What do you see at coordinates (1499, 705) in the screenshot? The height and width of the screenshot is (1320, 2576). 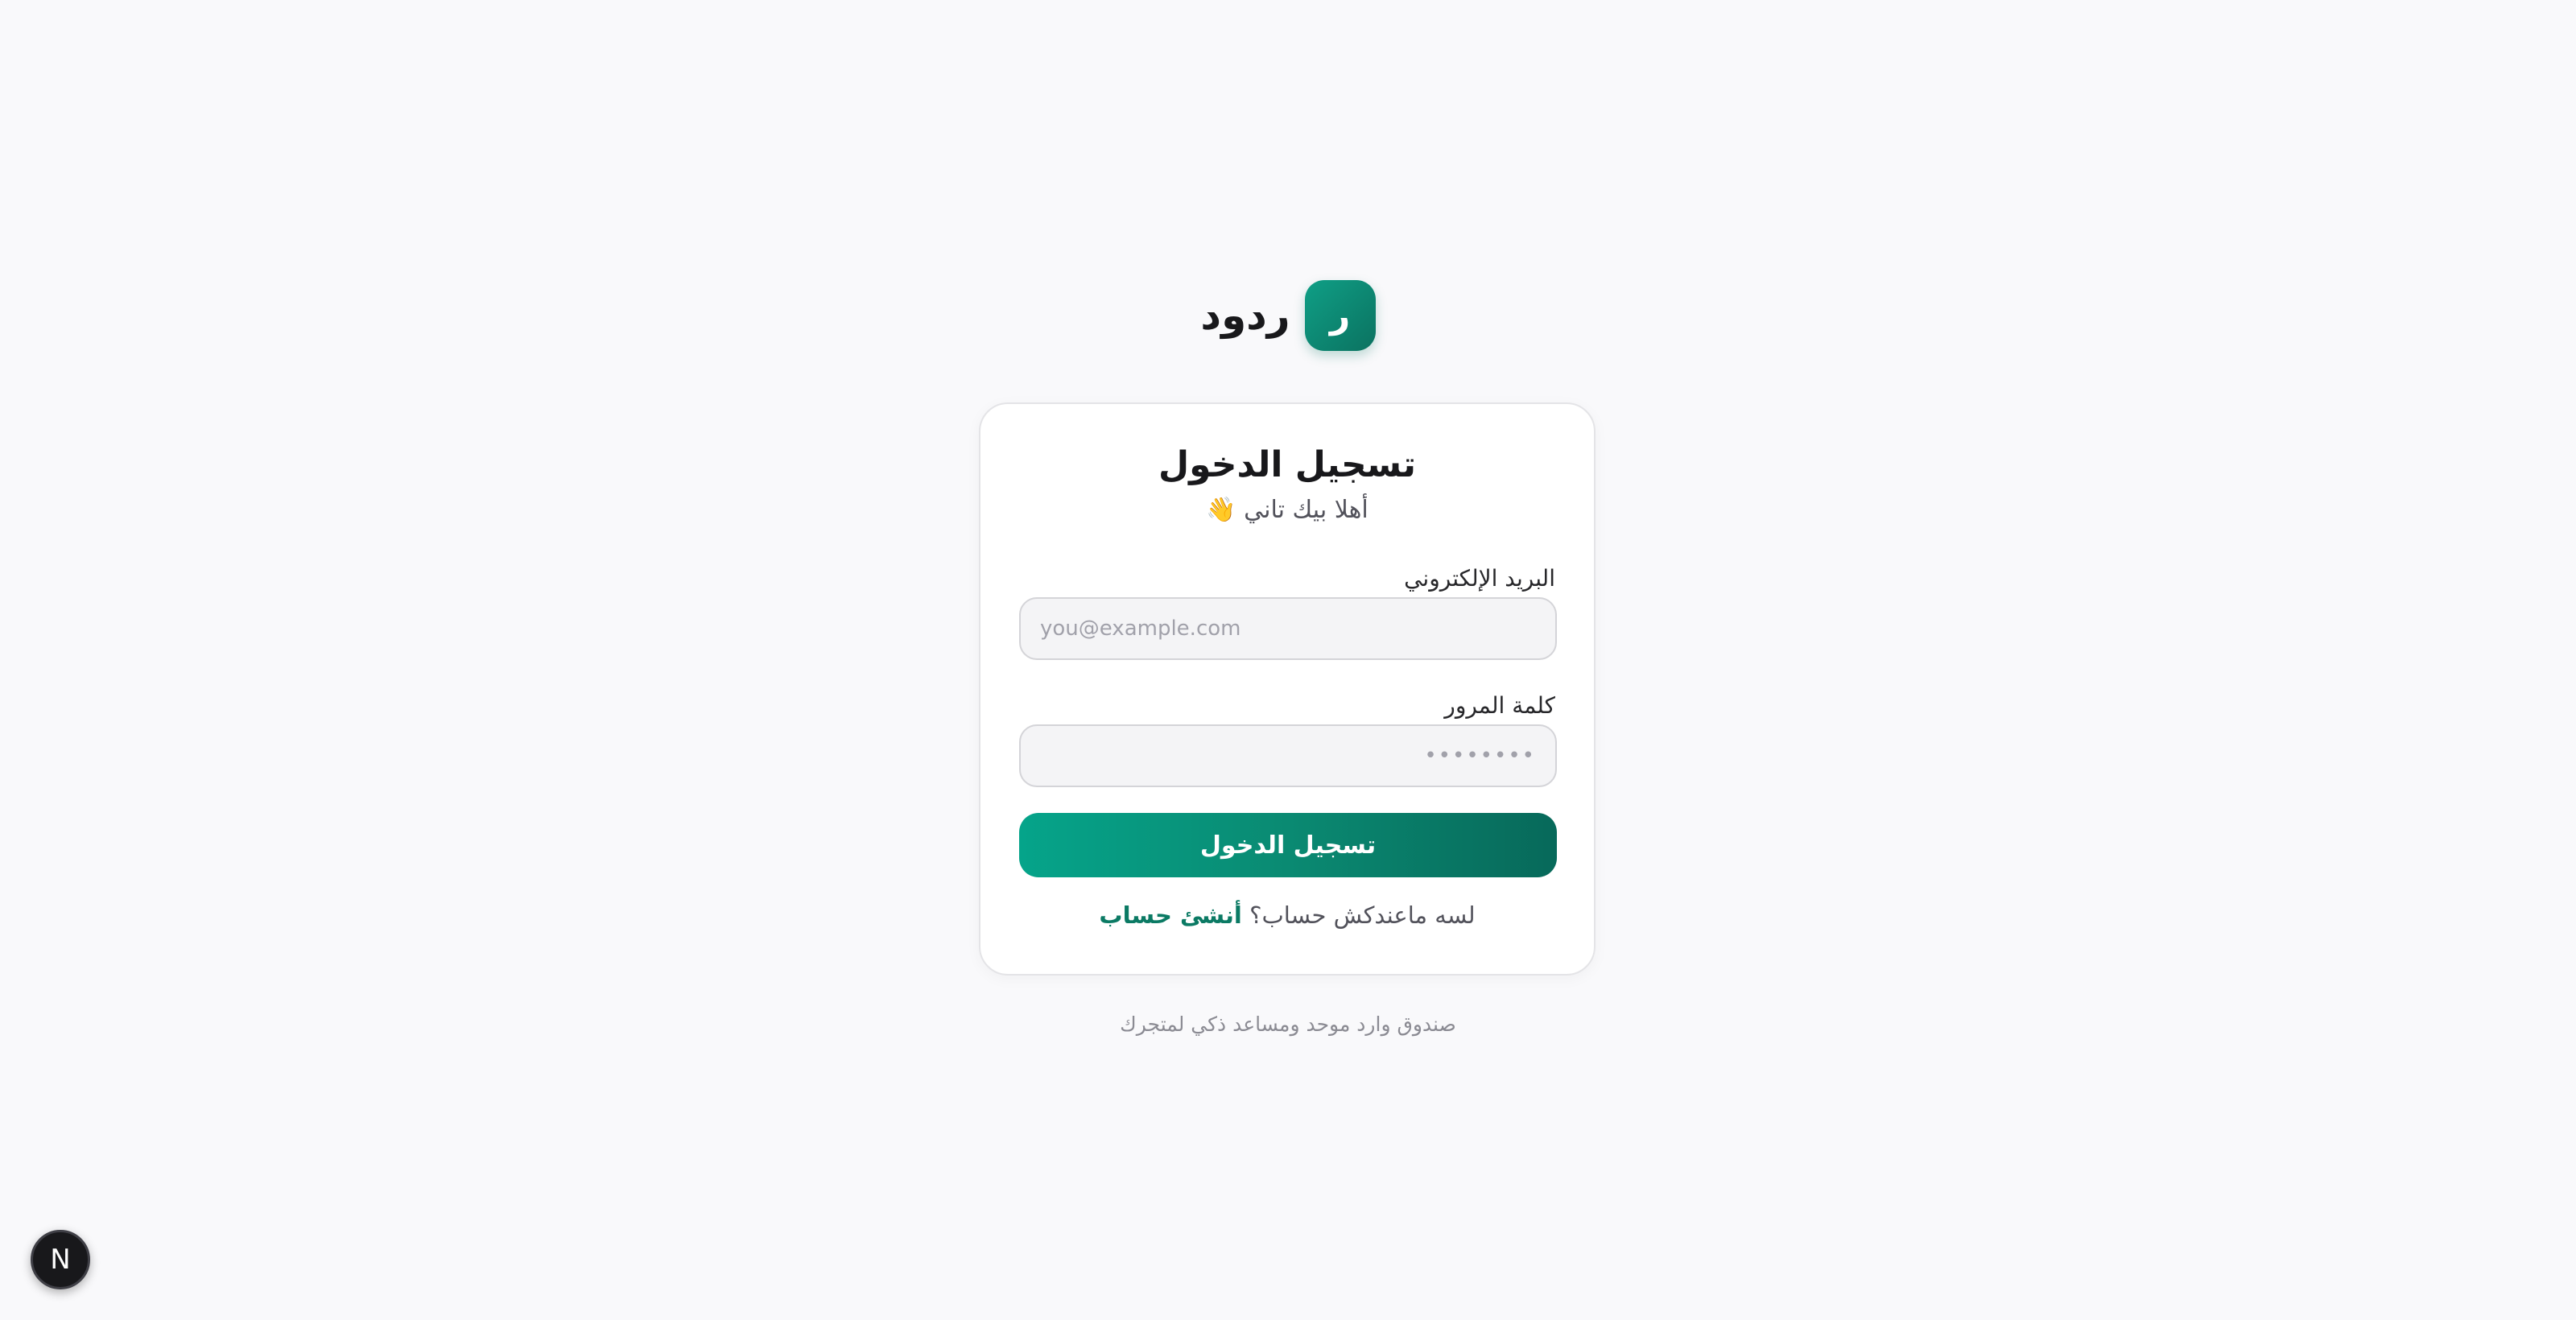 I see `password-label: كلمة المرور` at bounding box center [1499, 705].